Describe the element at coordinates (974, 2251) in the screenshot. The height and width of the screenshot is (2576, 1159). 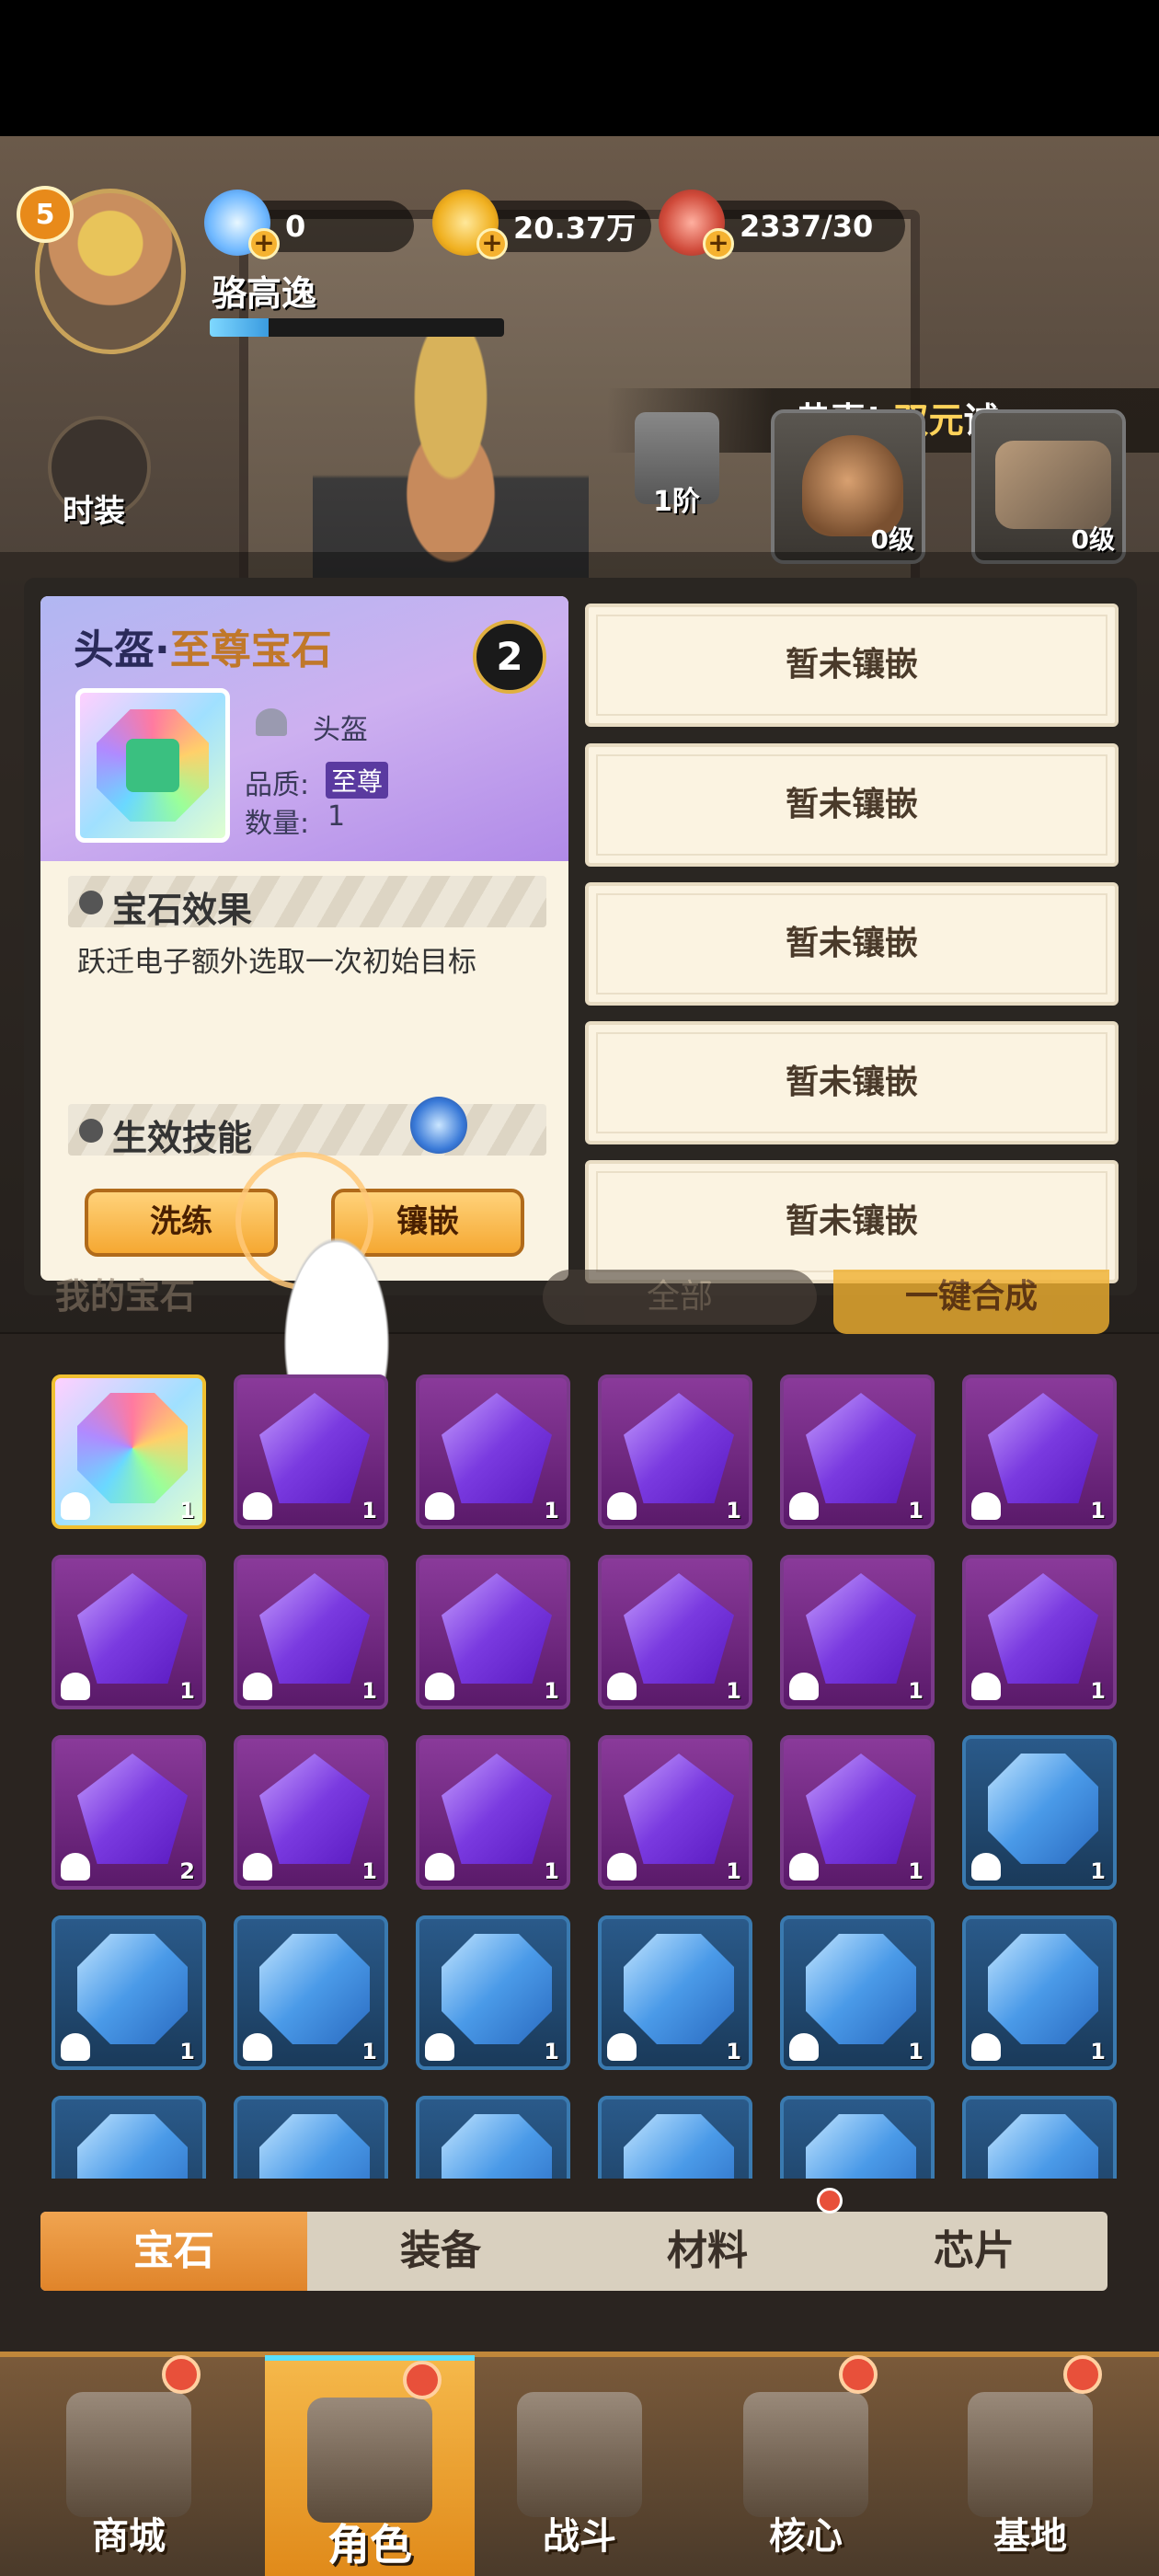
I see `tab-chips: 芯片` at that location.